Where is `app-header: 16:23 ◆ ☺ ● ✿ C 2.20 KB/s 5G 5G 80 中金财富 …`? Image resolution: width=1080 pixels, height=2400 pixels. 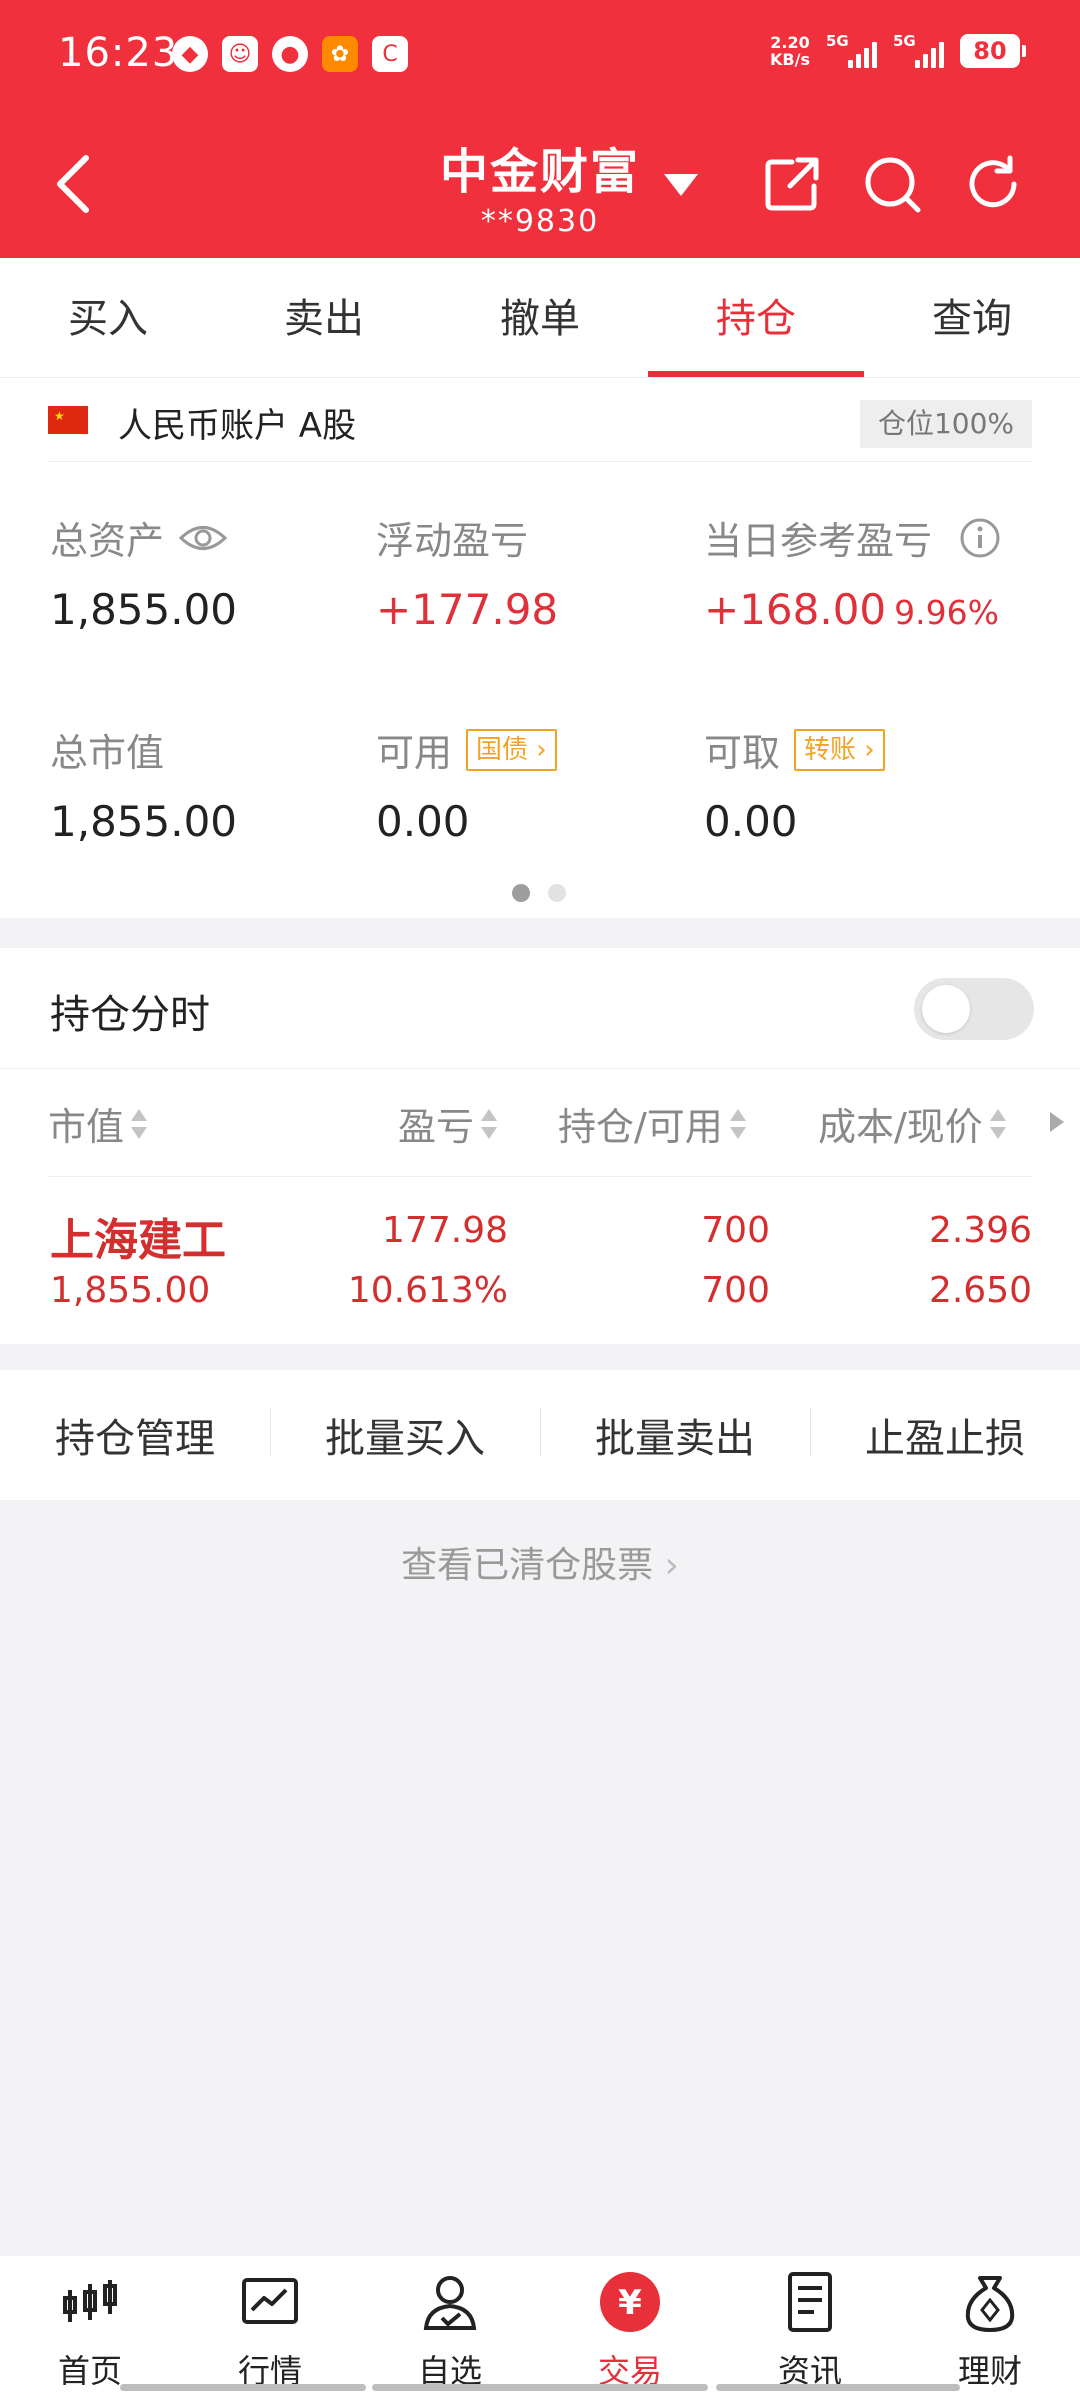 app-header: 16:23 ◆ ☺ ● ✿ C 2.20 KB/s 5G 5G 80 中金财富 … is located at coordinates (540, 129).